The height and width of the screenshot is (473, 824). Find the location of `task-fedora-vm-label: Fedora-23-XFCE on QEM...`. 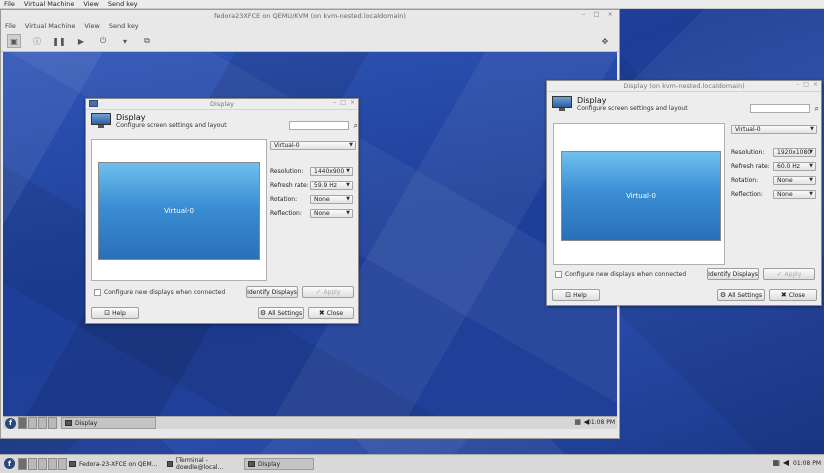

task-fedora-vm-label: Fedora-23-XFCE on QEM... is located at coordinates (118, 464).